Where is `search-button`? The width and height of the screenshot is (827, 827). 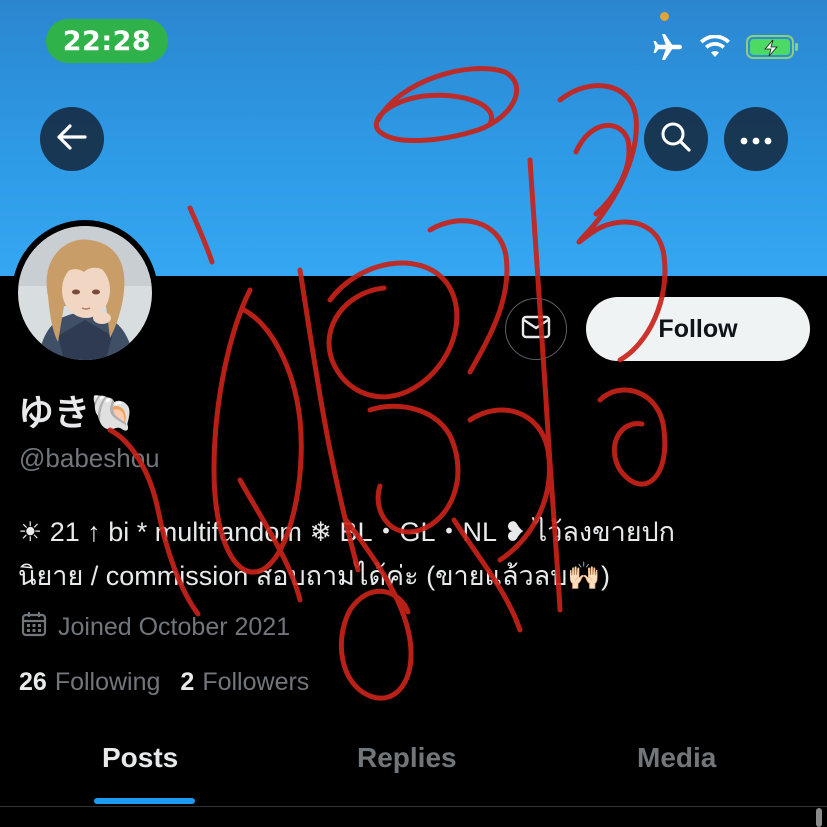
search-button is located at coordinates (676, 139).